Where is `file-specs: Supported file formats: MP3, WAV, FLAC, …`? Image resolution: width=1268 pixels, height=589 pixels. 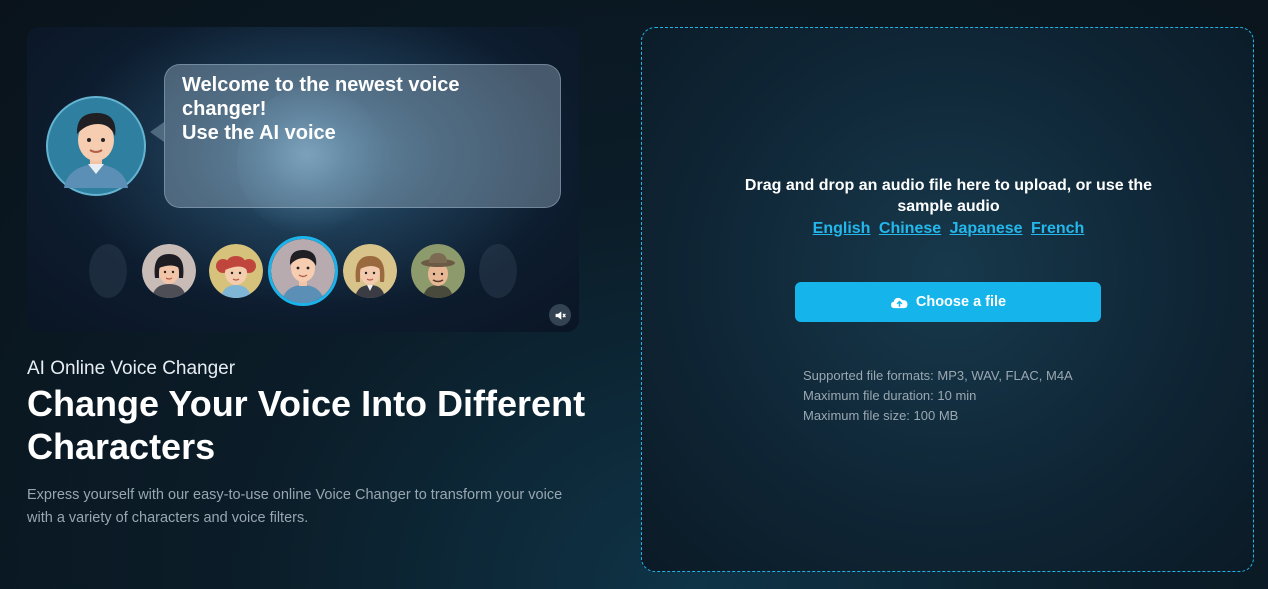 file-specs: Supported file formats: MP3, WAV, FLAC, … is located at coordinates (938, 396).